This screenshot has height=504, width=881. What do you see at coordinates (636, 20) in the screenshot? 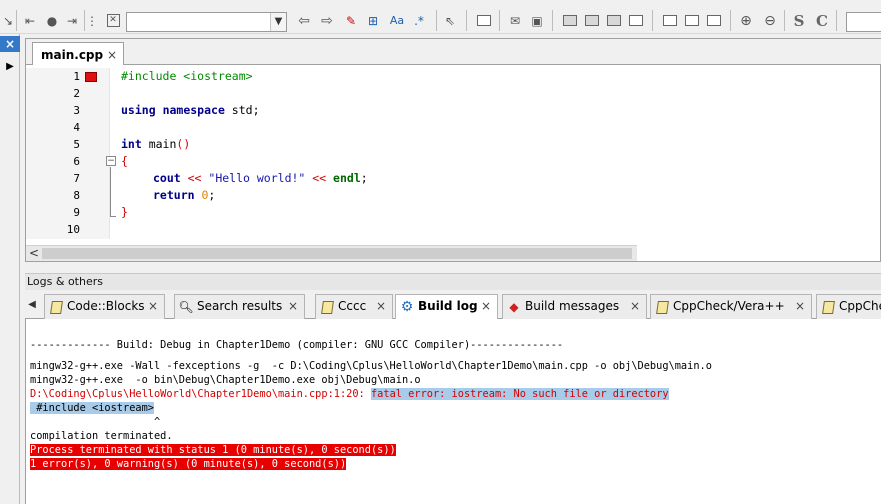
I see `switch-icon` at bounding box center [636, 20].